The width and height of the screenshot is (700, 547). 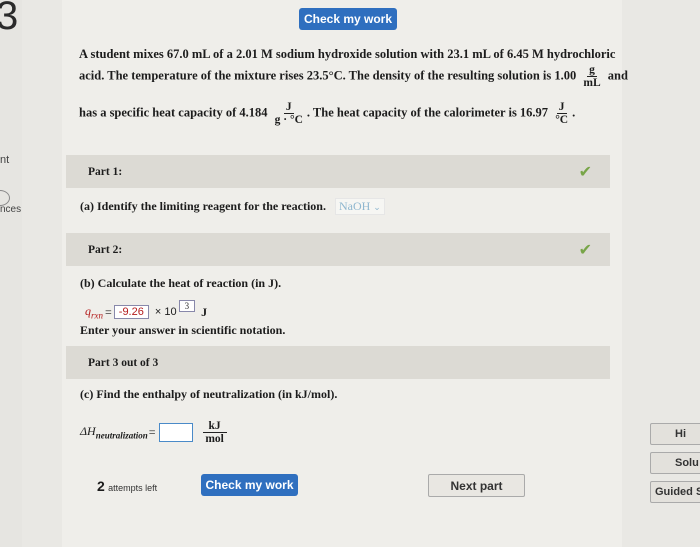 What do you see at coordinates (476, 485) in the screenshot?
I see `next-part-button: Next part` at bounding box center [476, 485].